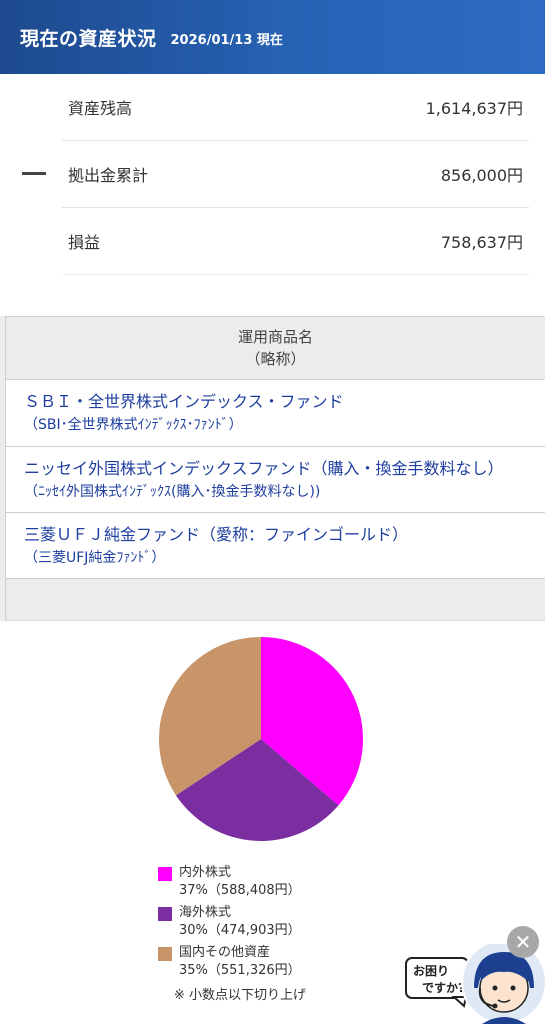 The height and width of the screenshot is (1024, 545). I want to click on legend-item: 内外株式 37%（588,408円）, so click(232, 882).